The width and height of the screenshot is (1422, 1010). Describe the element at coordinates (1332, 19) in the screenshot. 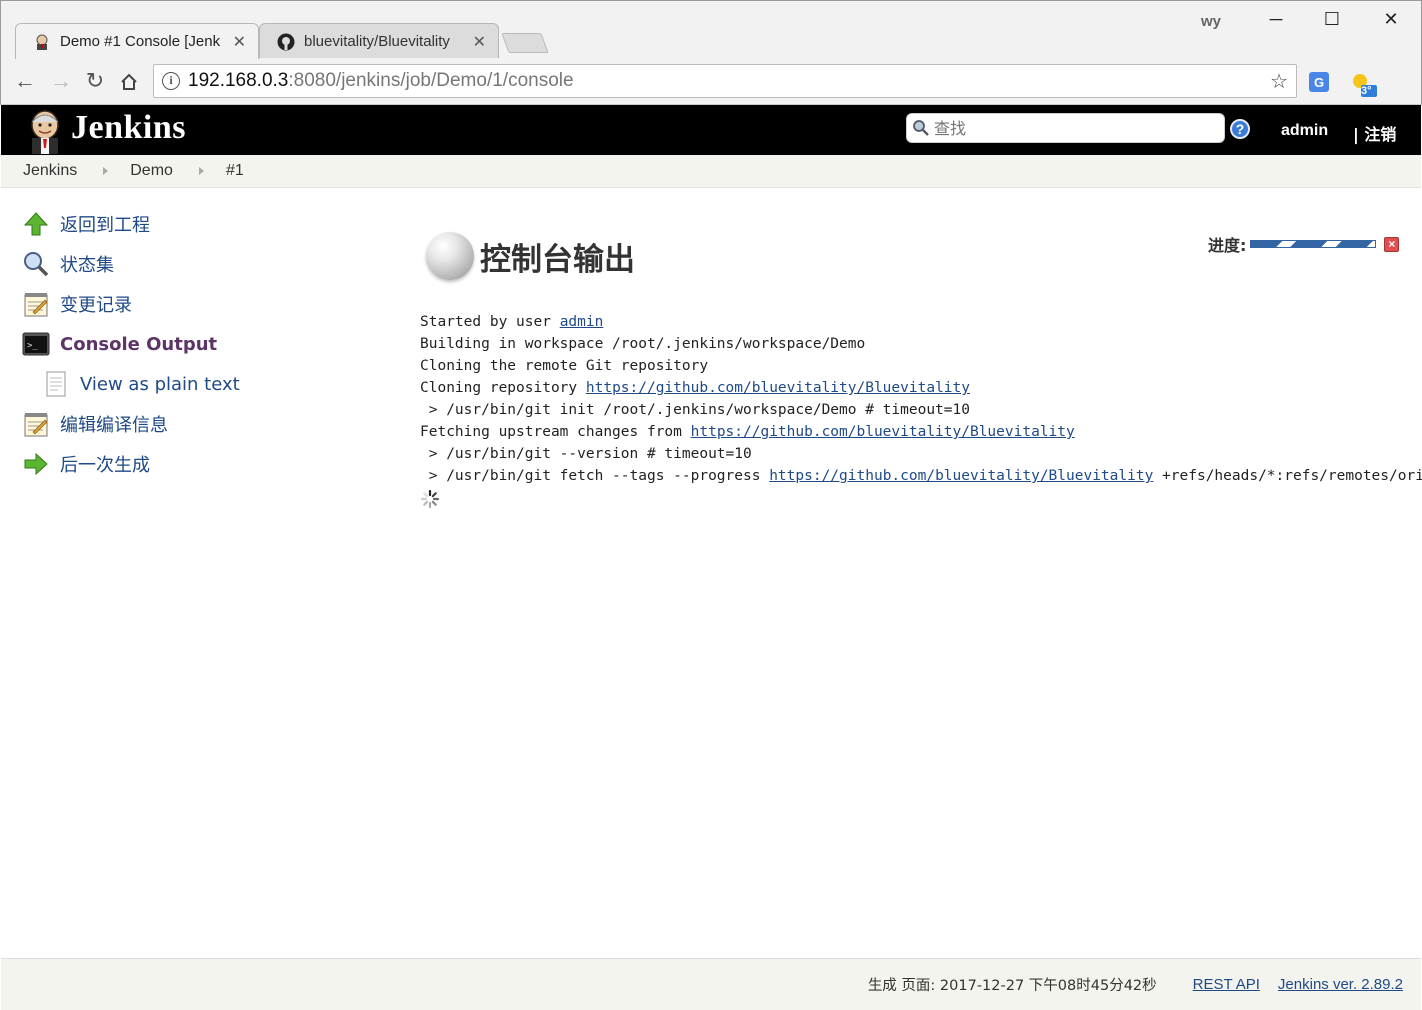

I see `maximize-icon: ☐` at that location.